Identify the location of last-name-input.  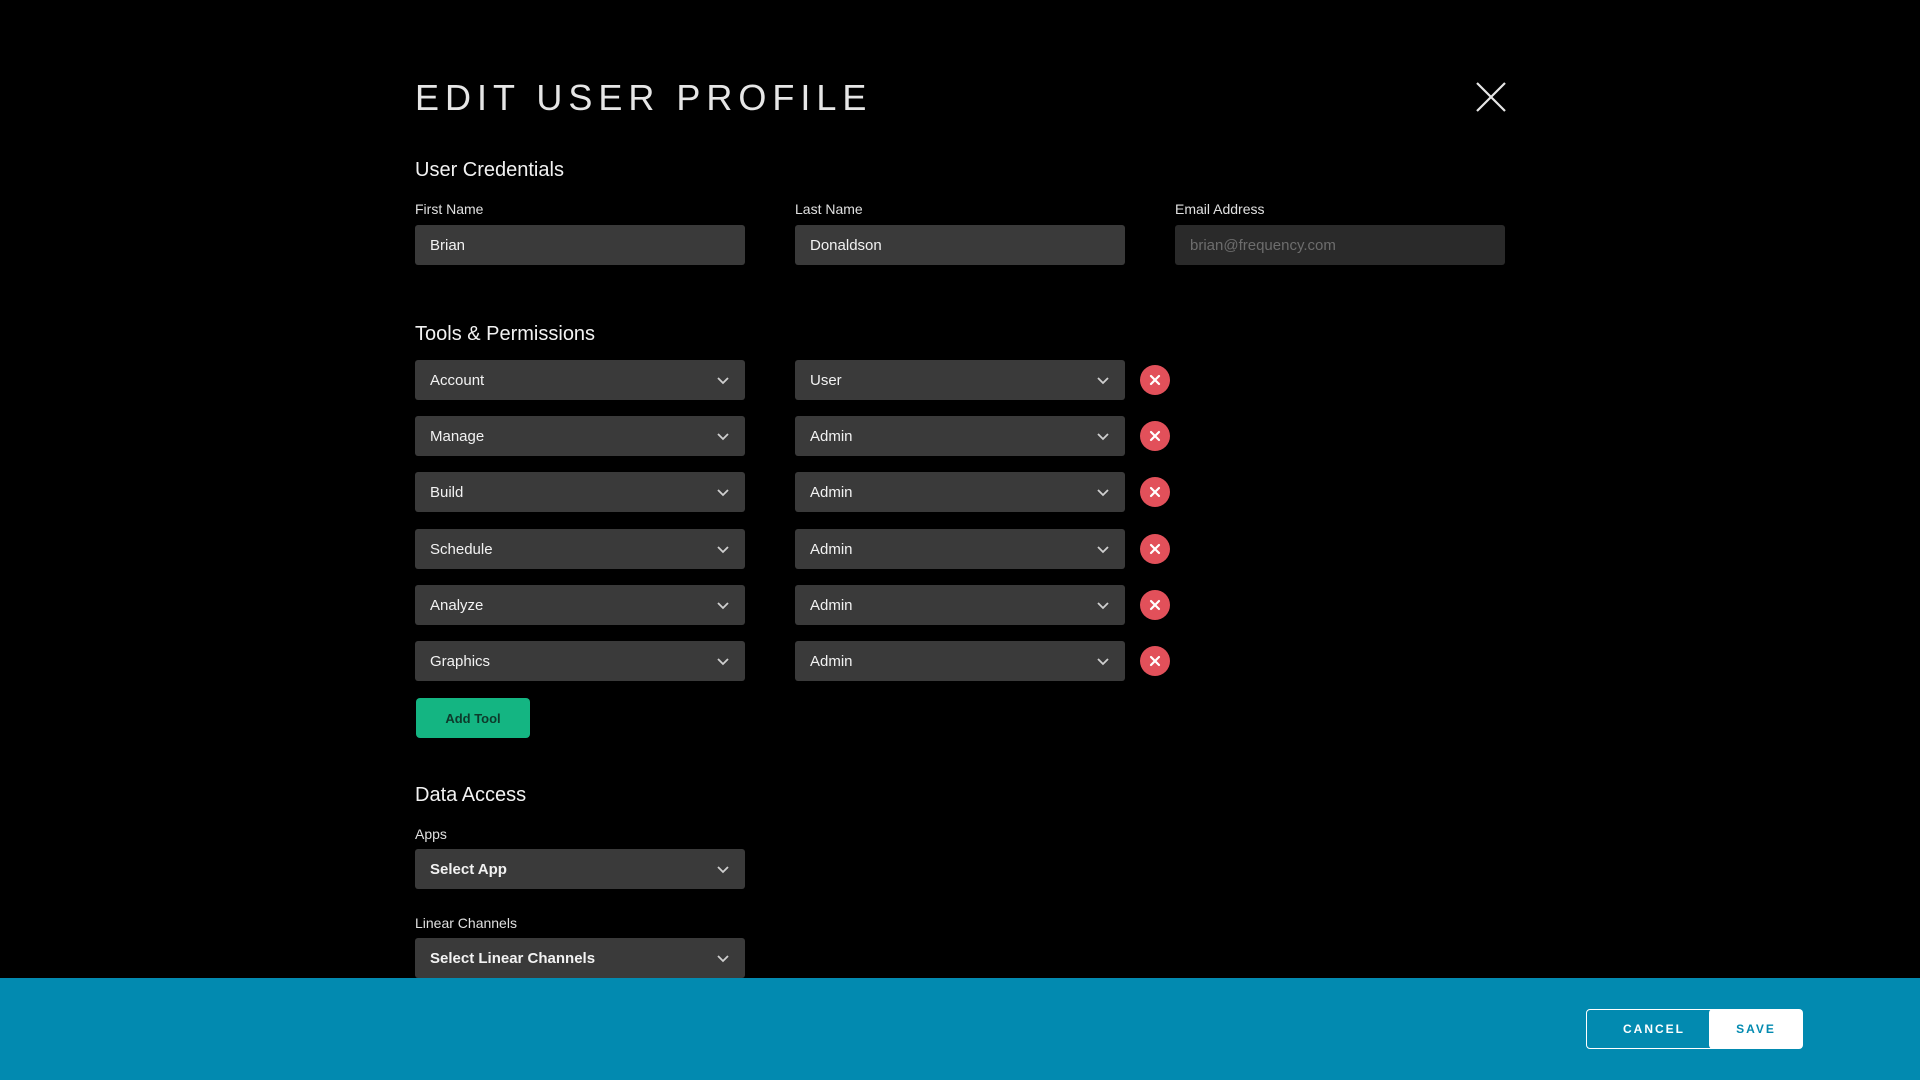
(960, 245).